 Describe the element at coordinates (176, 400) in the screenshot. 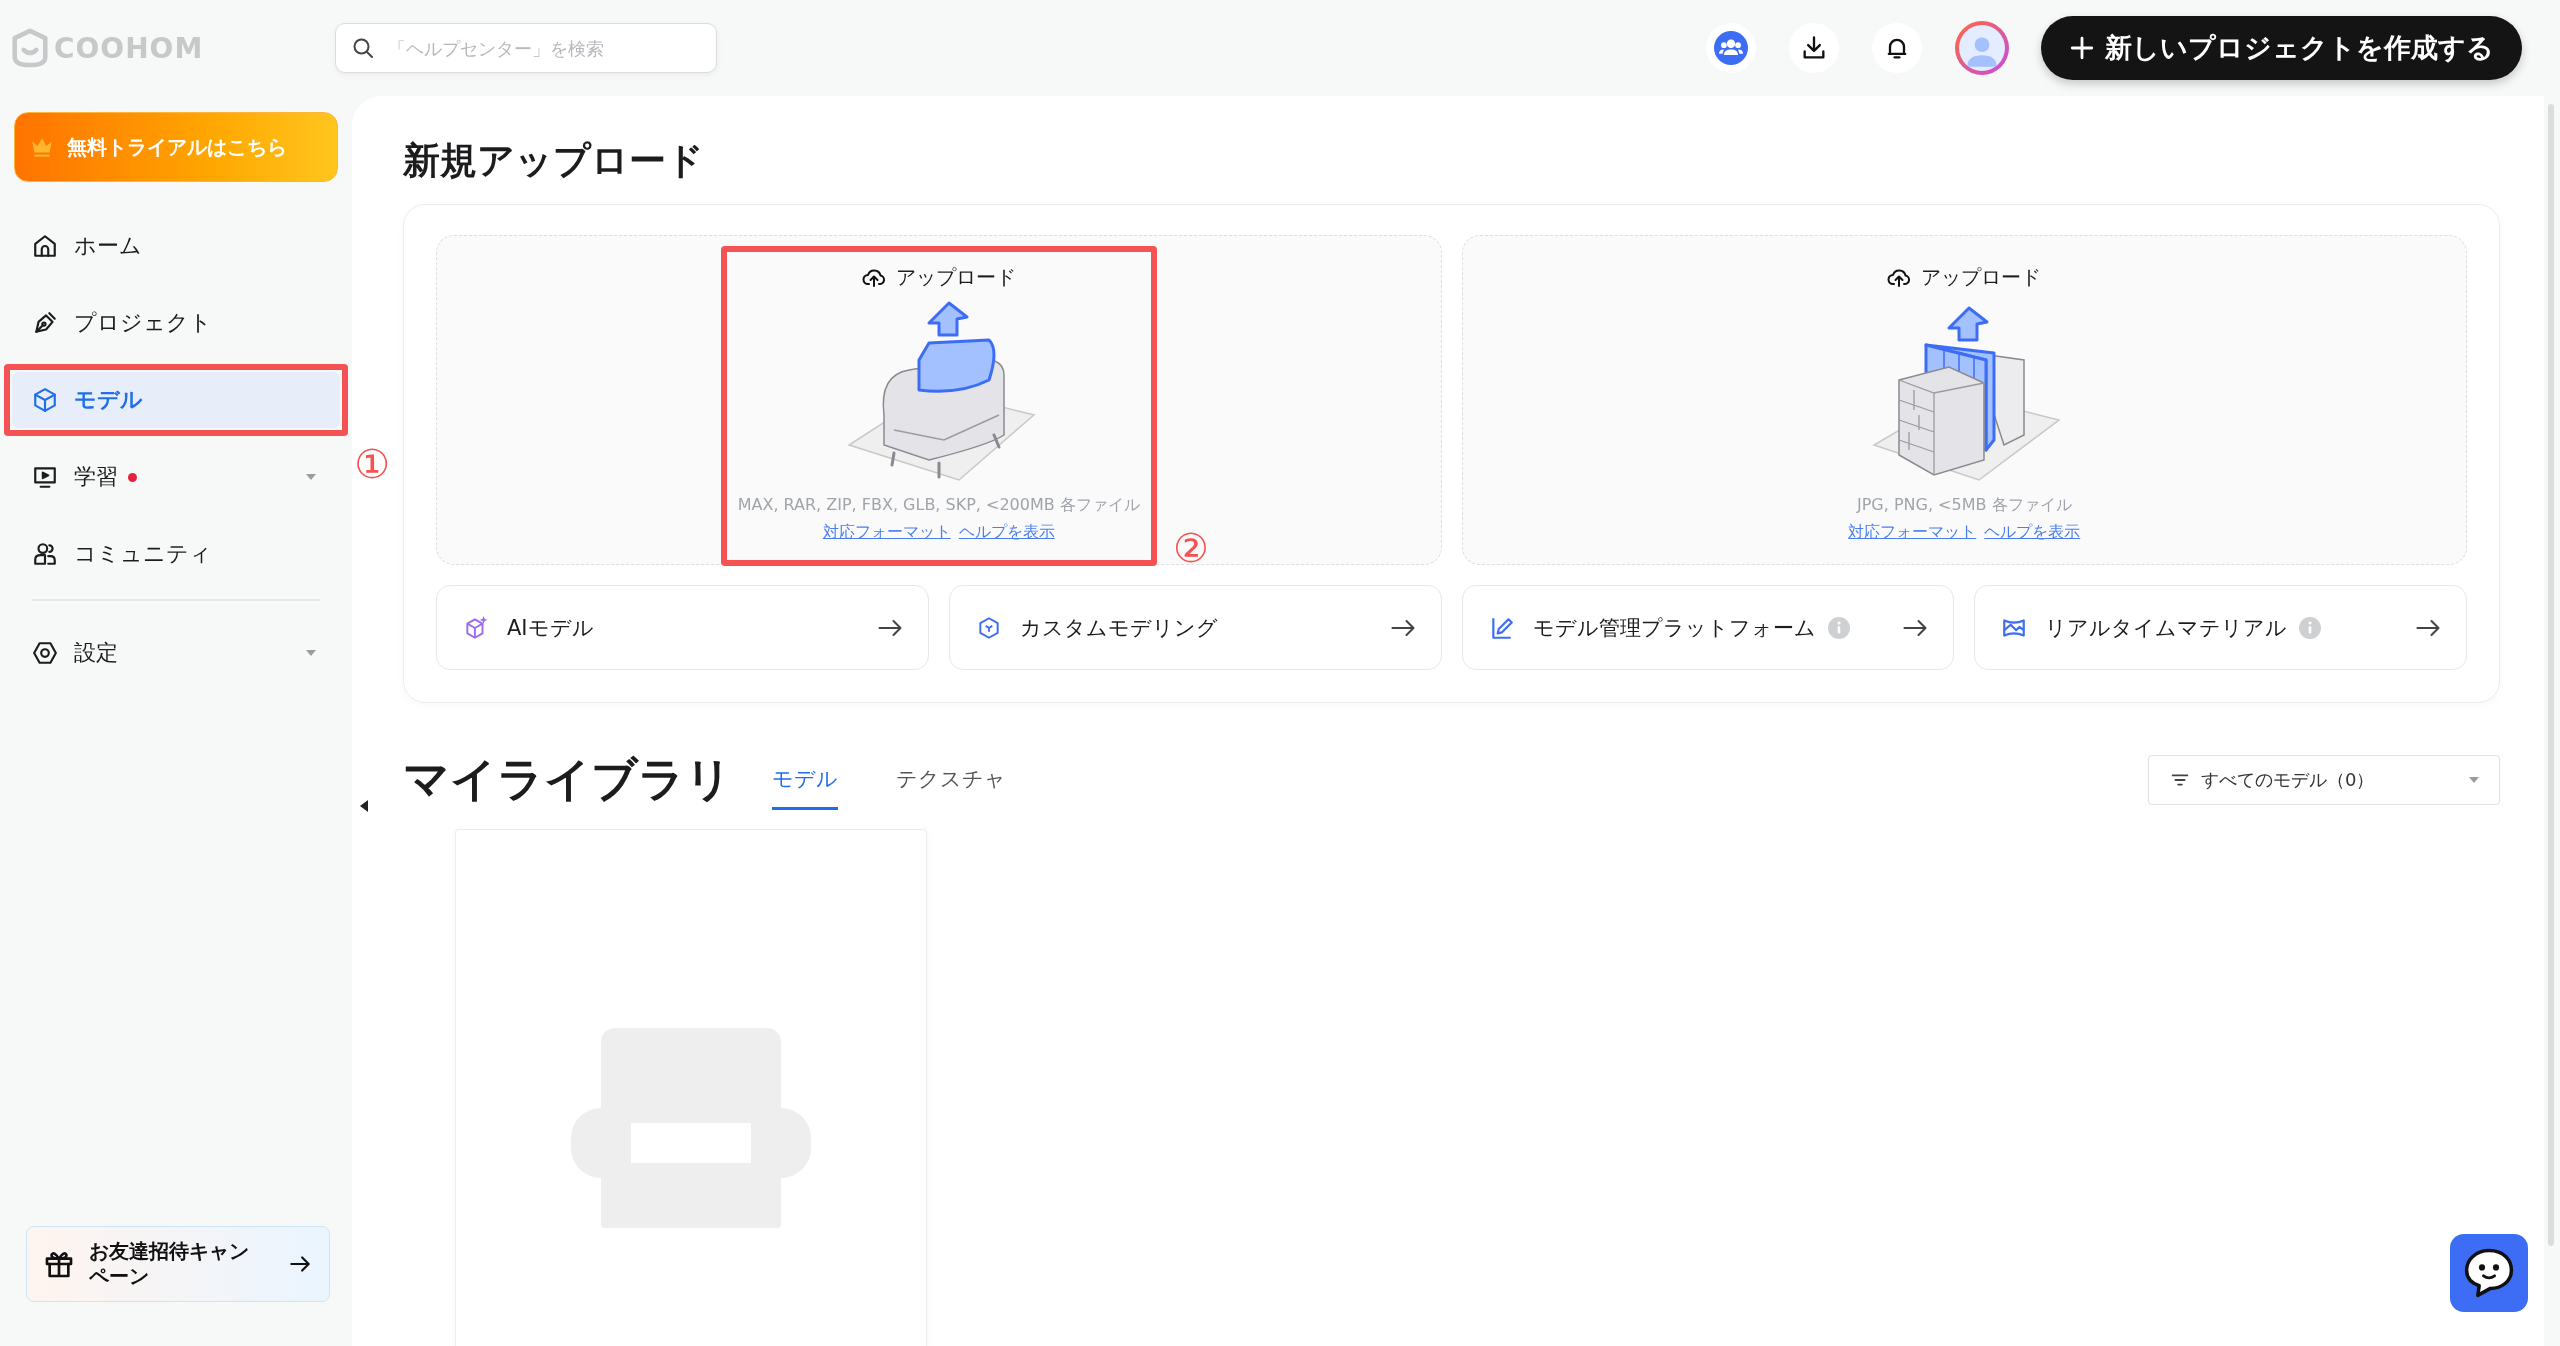

I see `sidebar-item: モデル` at that location.